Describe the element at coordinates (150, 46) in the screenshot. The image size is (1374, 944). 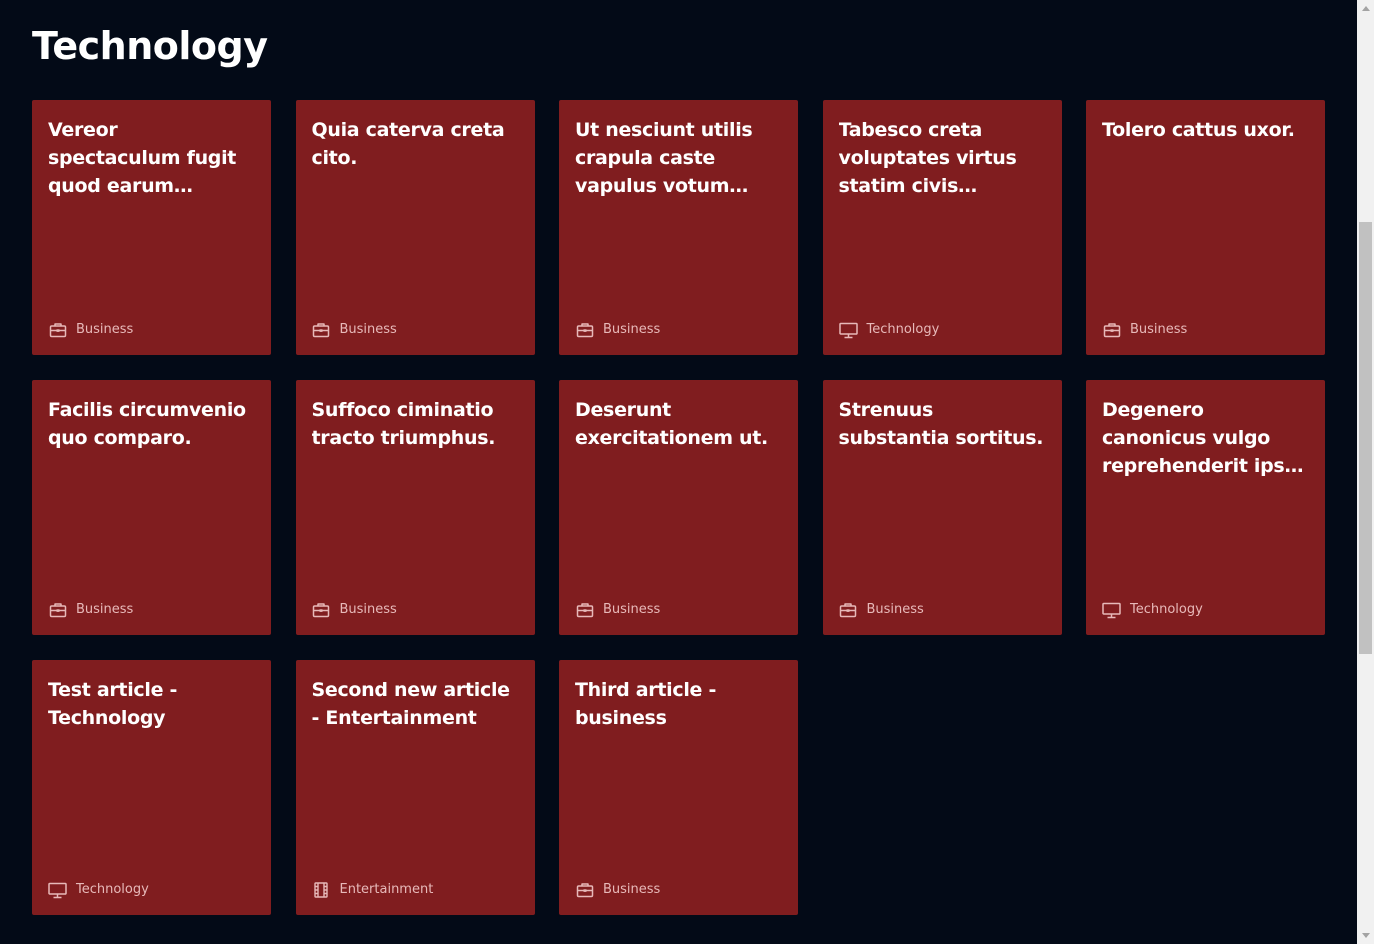
I see `page-title: Technology` at that location.